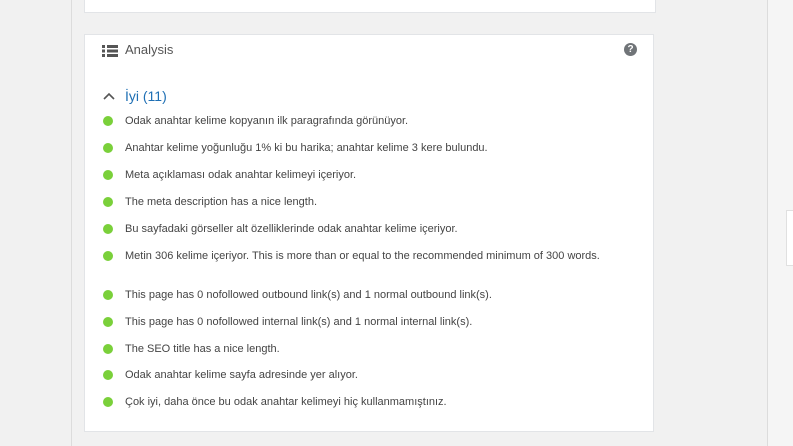  I want to click on analysis-result-text: The meta description has a nice length., so click(221, 202).